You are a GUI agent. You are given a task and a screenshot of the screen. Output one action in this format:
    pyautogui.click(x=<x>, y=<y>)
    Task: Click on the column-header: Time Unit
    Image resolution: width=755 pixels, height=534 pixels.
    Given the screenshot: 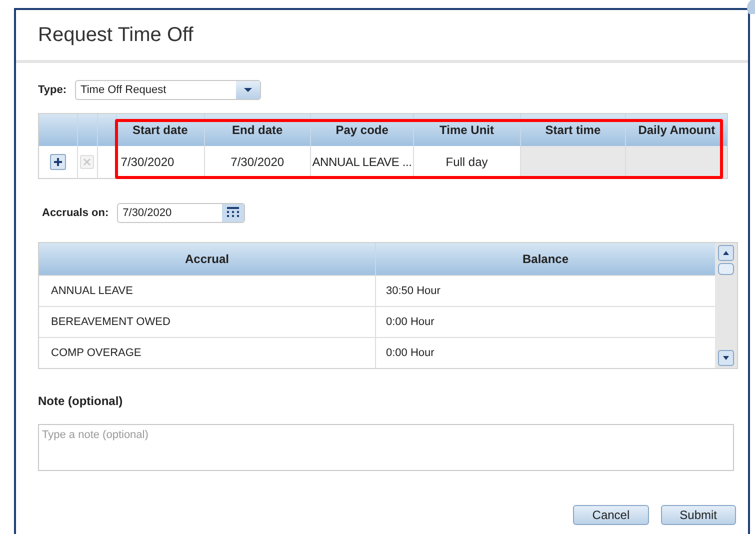 What is the action you would take?
    pyautogui.click(x=466, y=130)
    